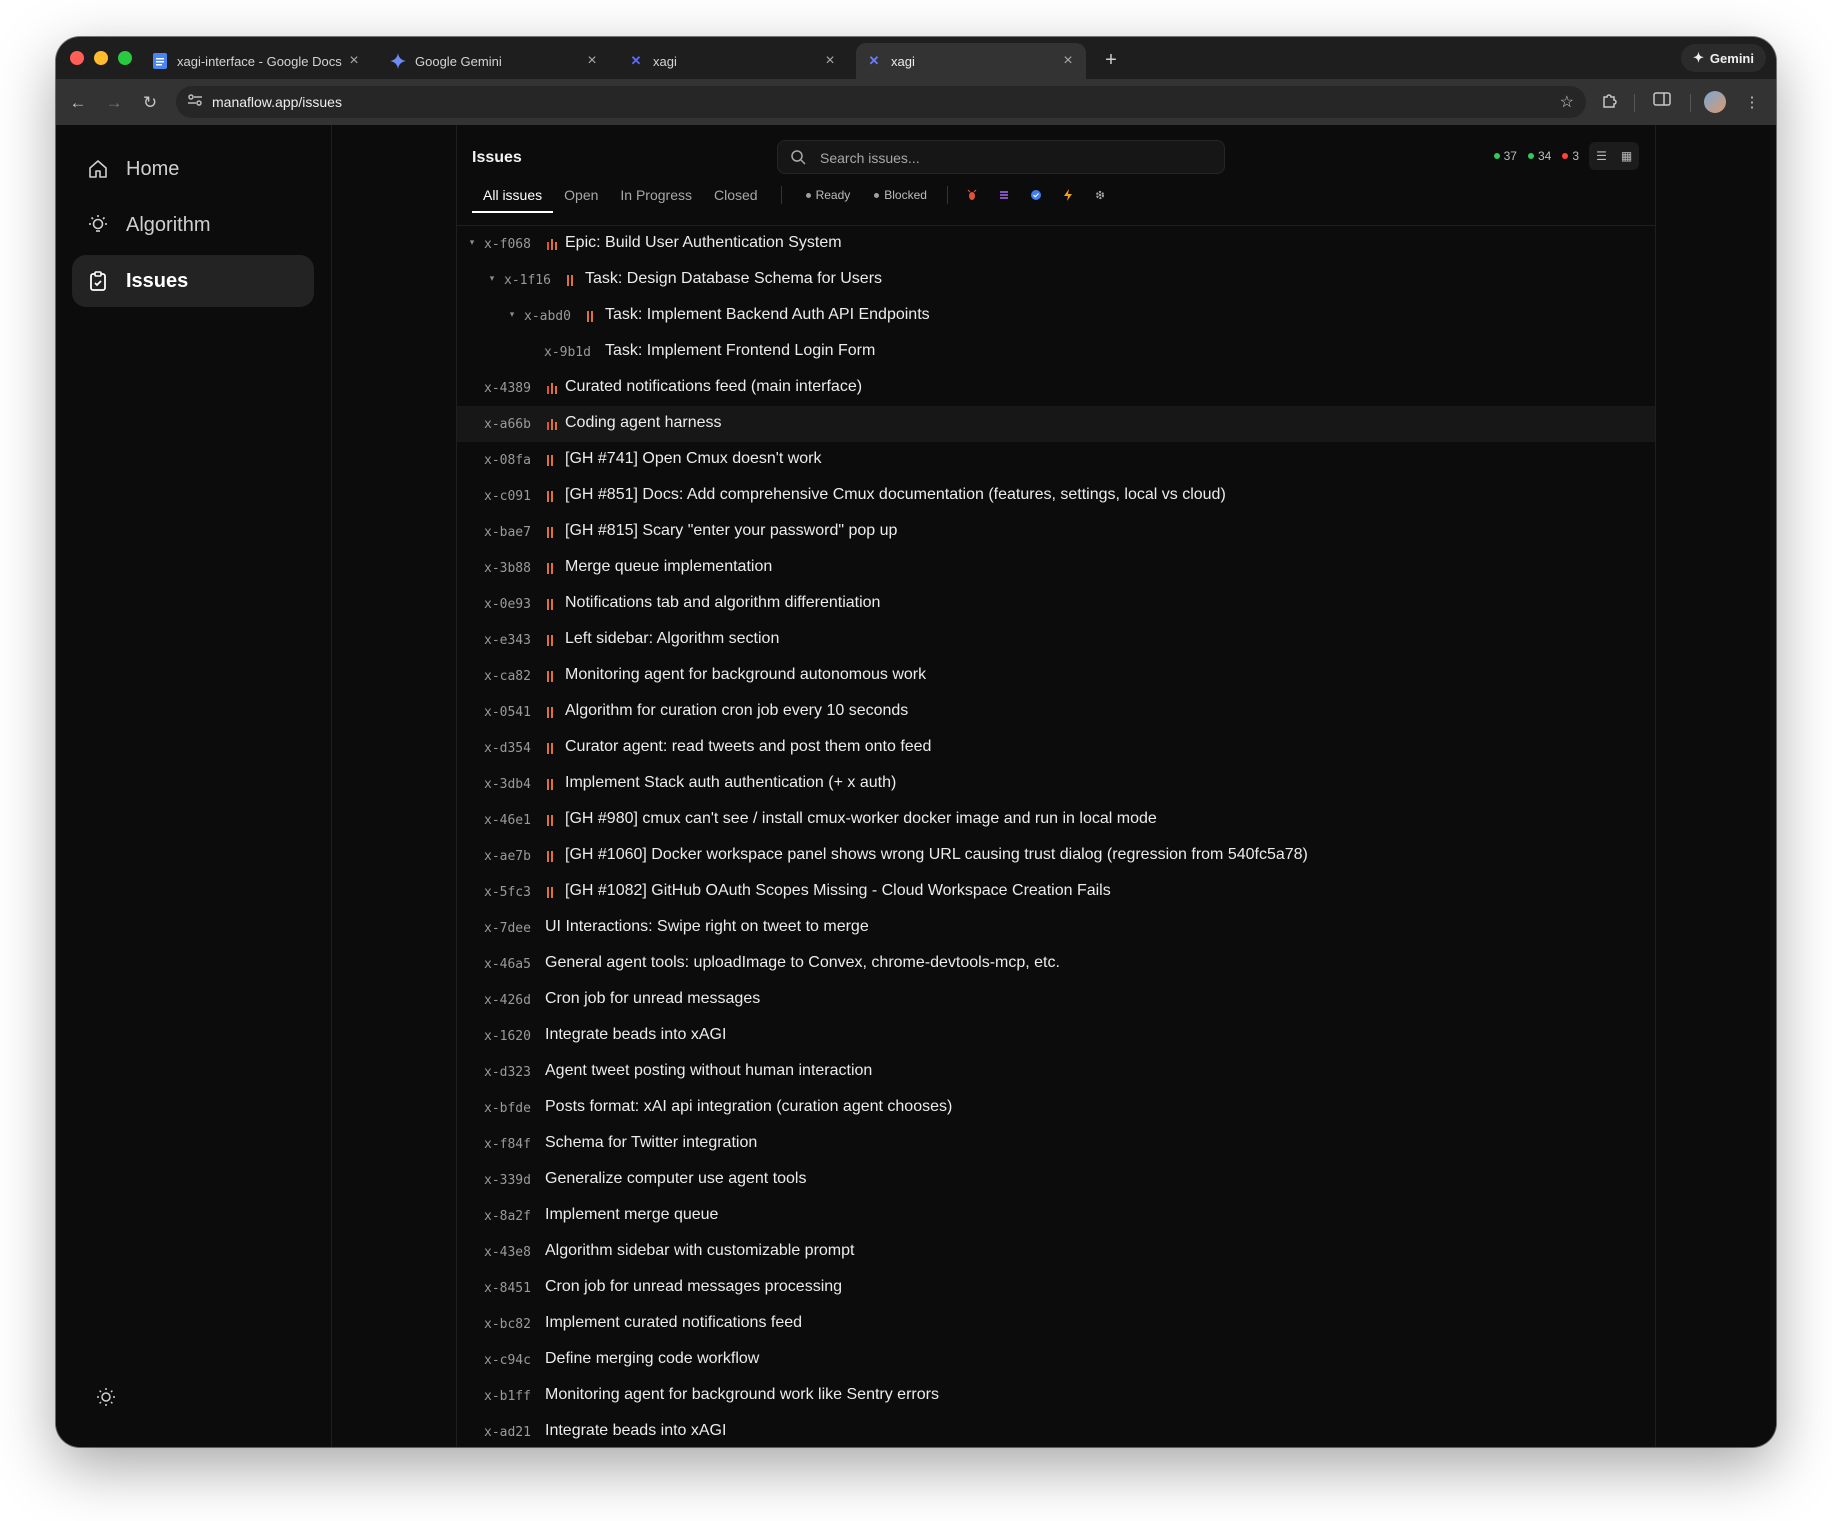 The height and width of the screenshot is (1521, 1832). I want to click on browser-tab-3: ✕ xagi ×, so click(733, 61).